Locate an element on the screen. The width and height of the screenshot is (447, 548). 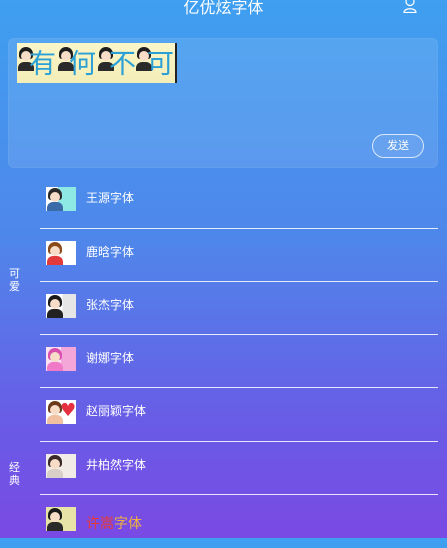
preview-glyph: 不 is located at coordinates (117, 63).